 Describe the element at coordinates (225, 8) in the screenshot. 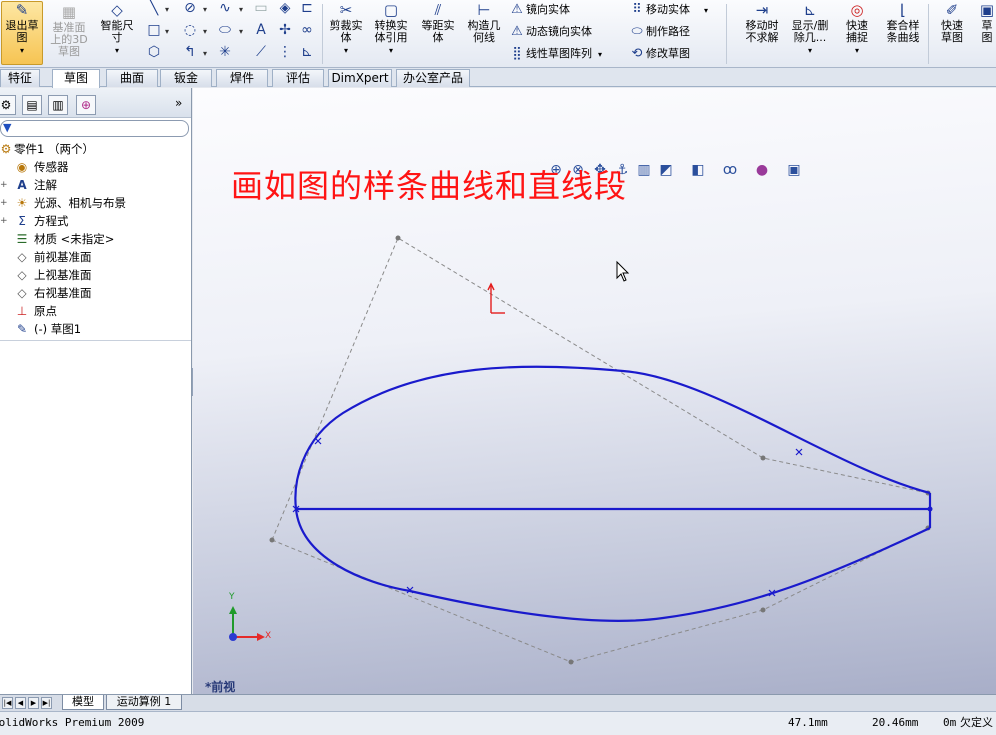

I see `spline-icon: ∿` at that location.